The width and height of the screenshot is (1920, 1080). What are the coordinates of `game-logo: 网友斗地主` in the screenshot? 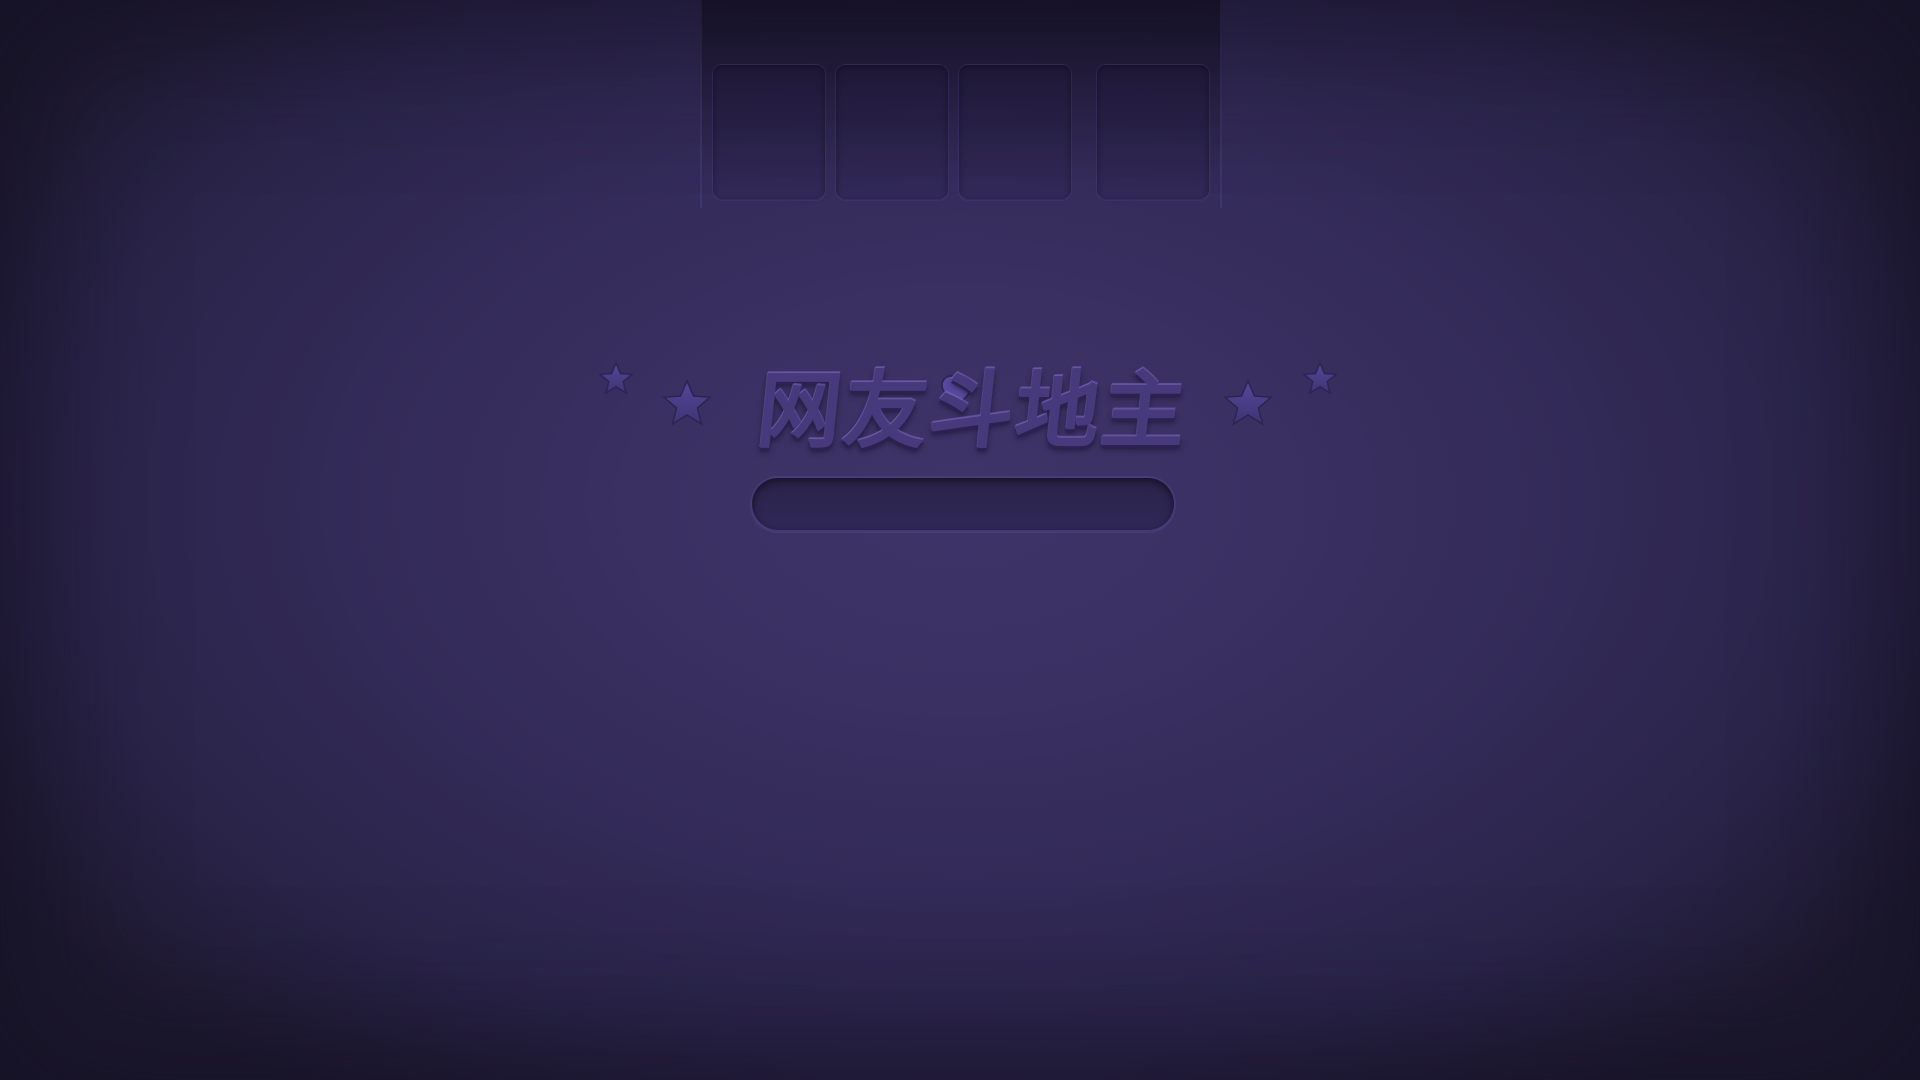 It's located at (970, 412).